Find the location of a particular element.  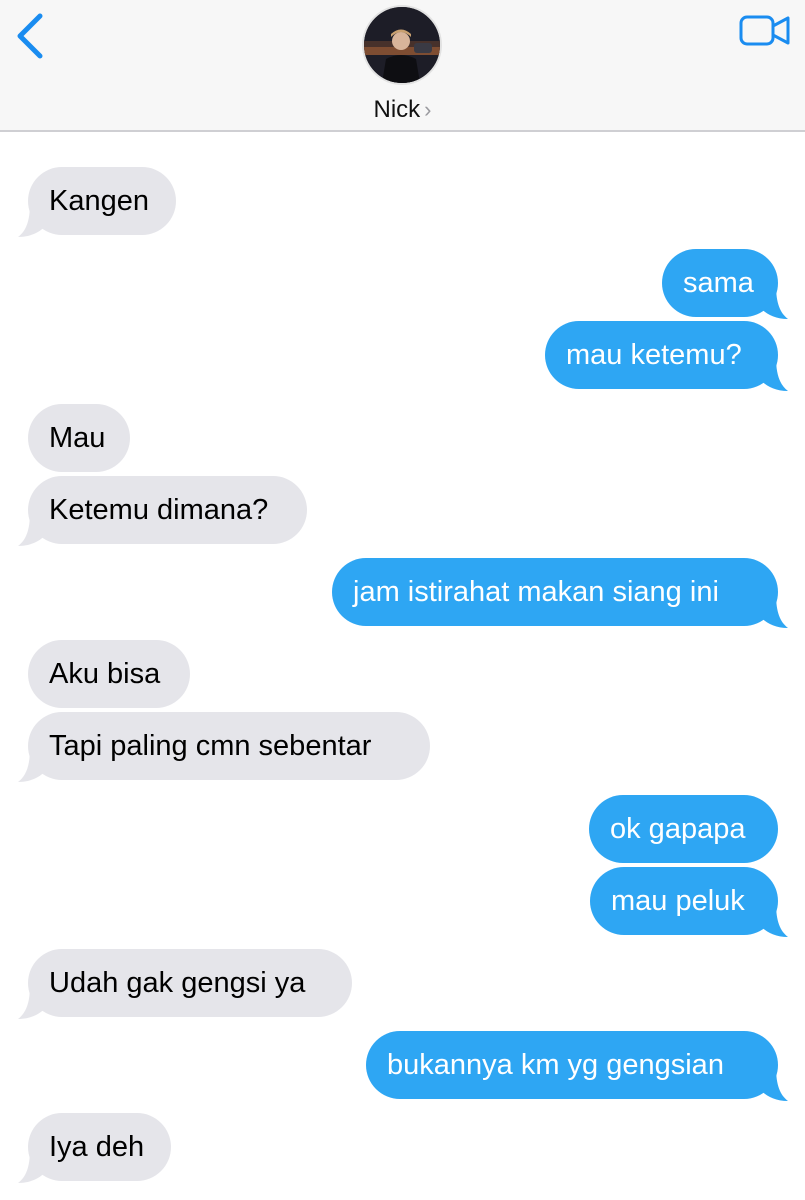

message-incoming: Iya deh is located at coordinates (94, 1148).